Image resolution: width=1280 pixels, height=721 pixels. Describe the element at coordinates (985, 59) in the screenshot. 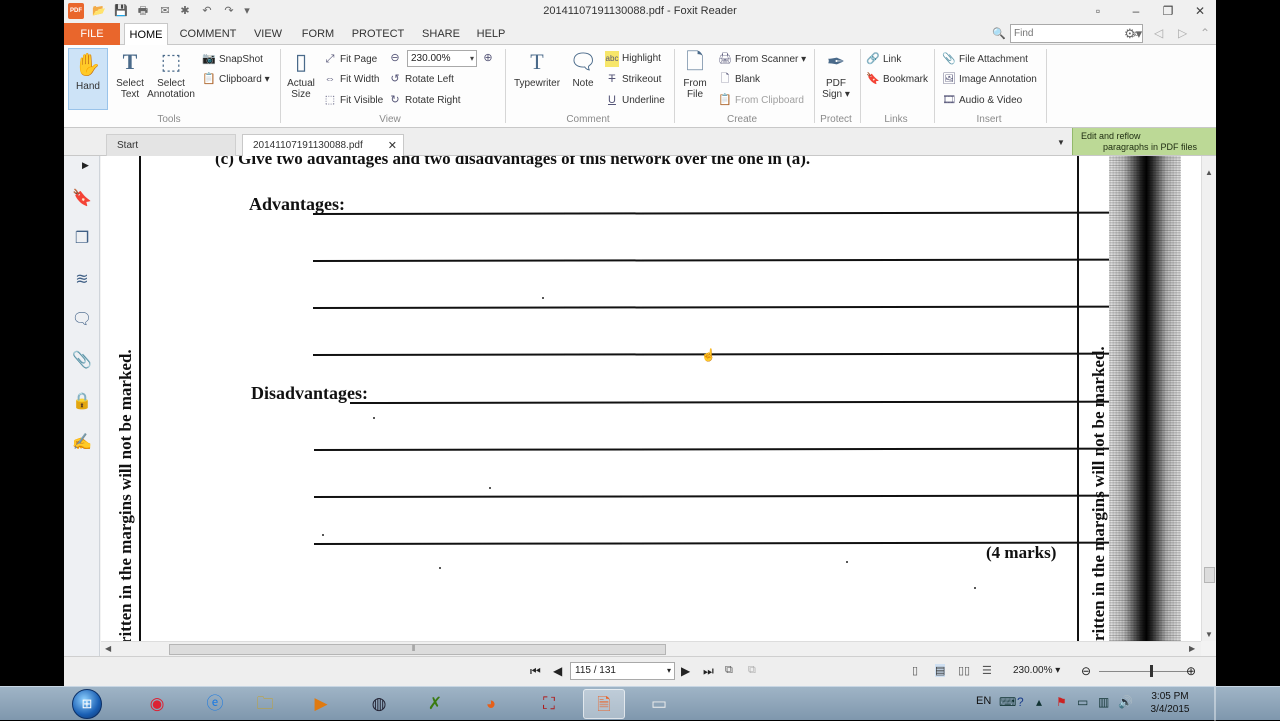

I see `file-attachment-button: 📎 File Attachment` at that location.